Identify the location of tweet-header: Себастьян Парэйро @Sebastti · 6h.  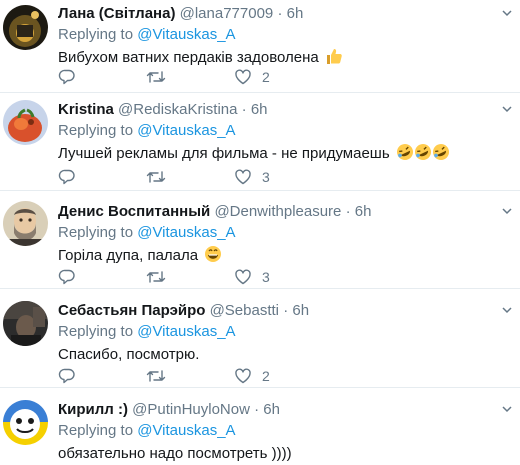
(285, 310).